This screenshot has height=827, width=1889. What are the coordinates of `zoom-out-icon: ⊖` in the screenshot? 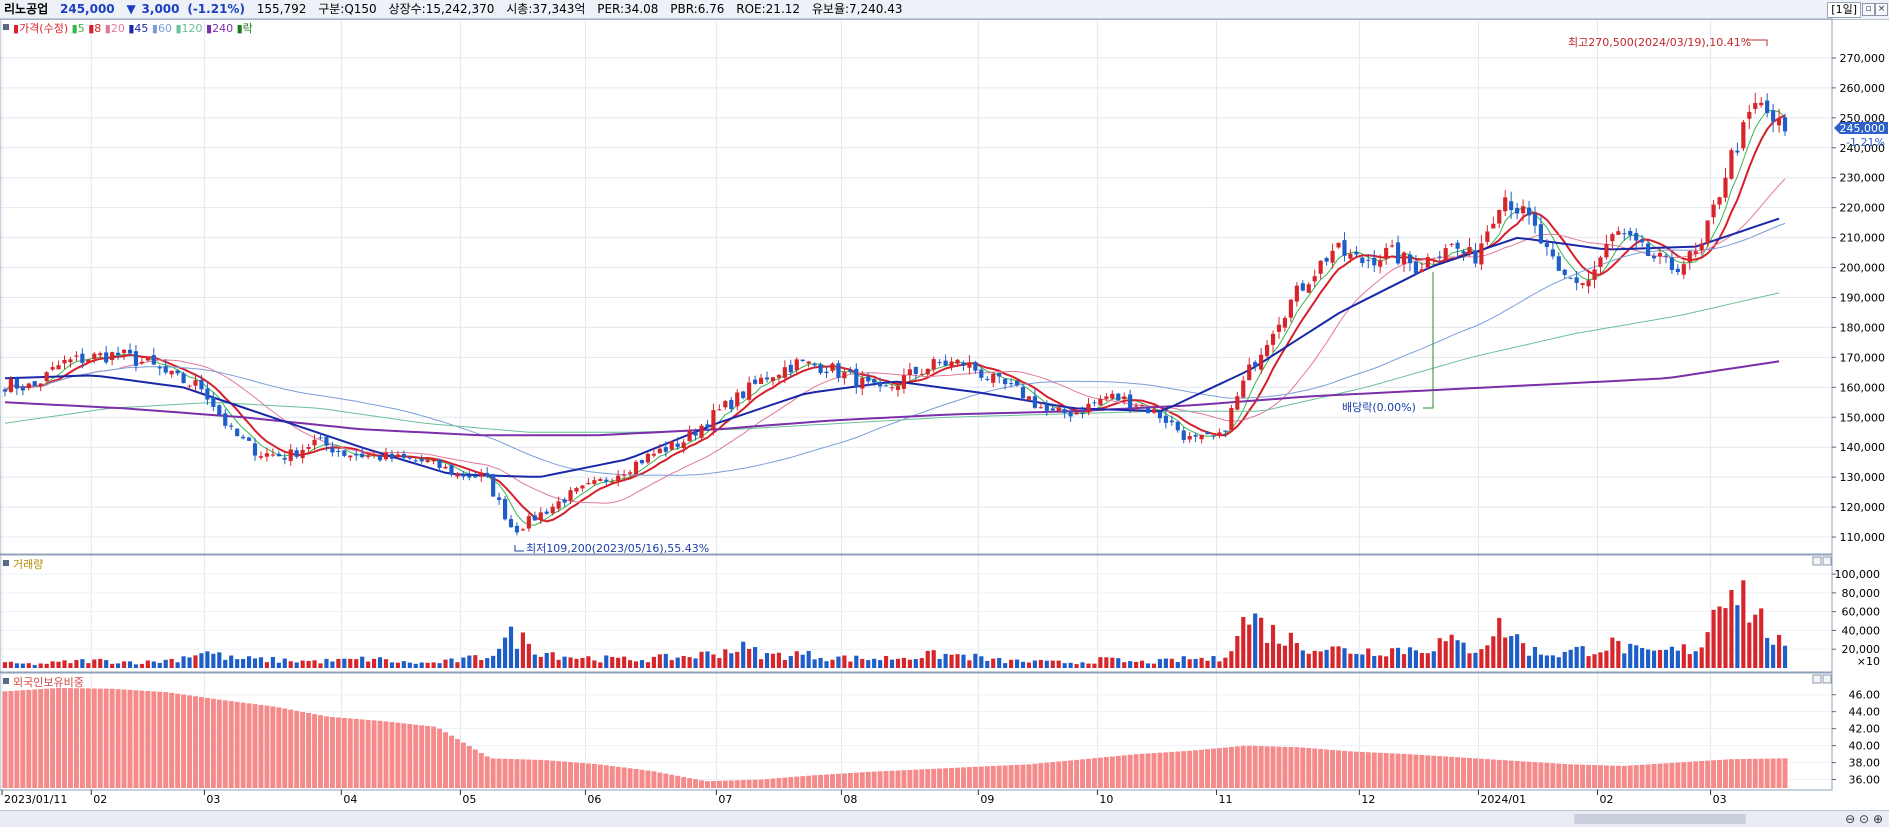 It's located at (1850, 819).